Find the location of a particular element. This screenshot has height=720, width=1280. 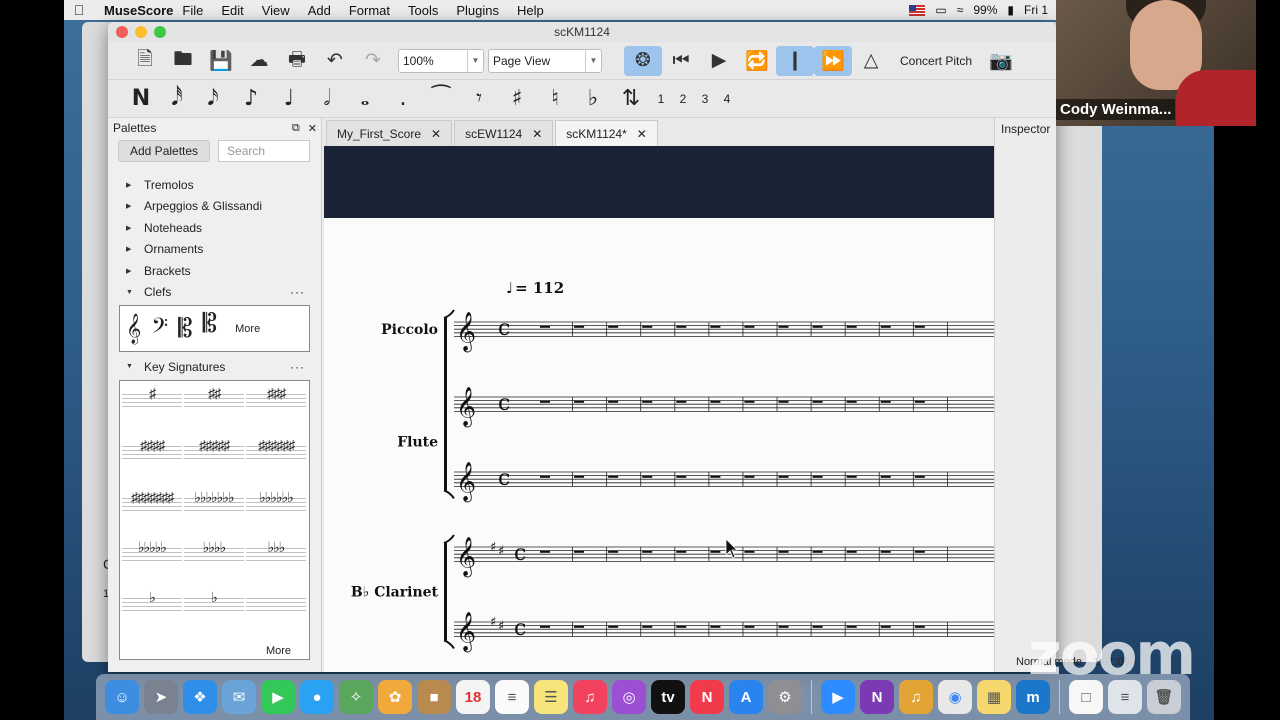

open-folder-icon: 🖿 is located at coordinates (183, 61).